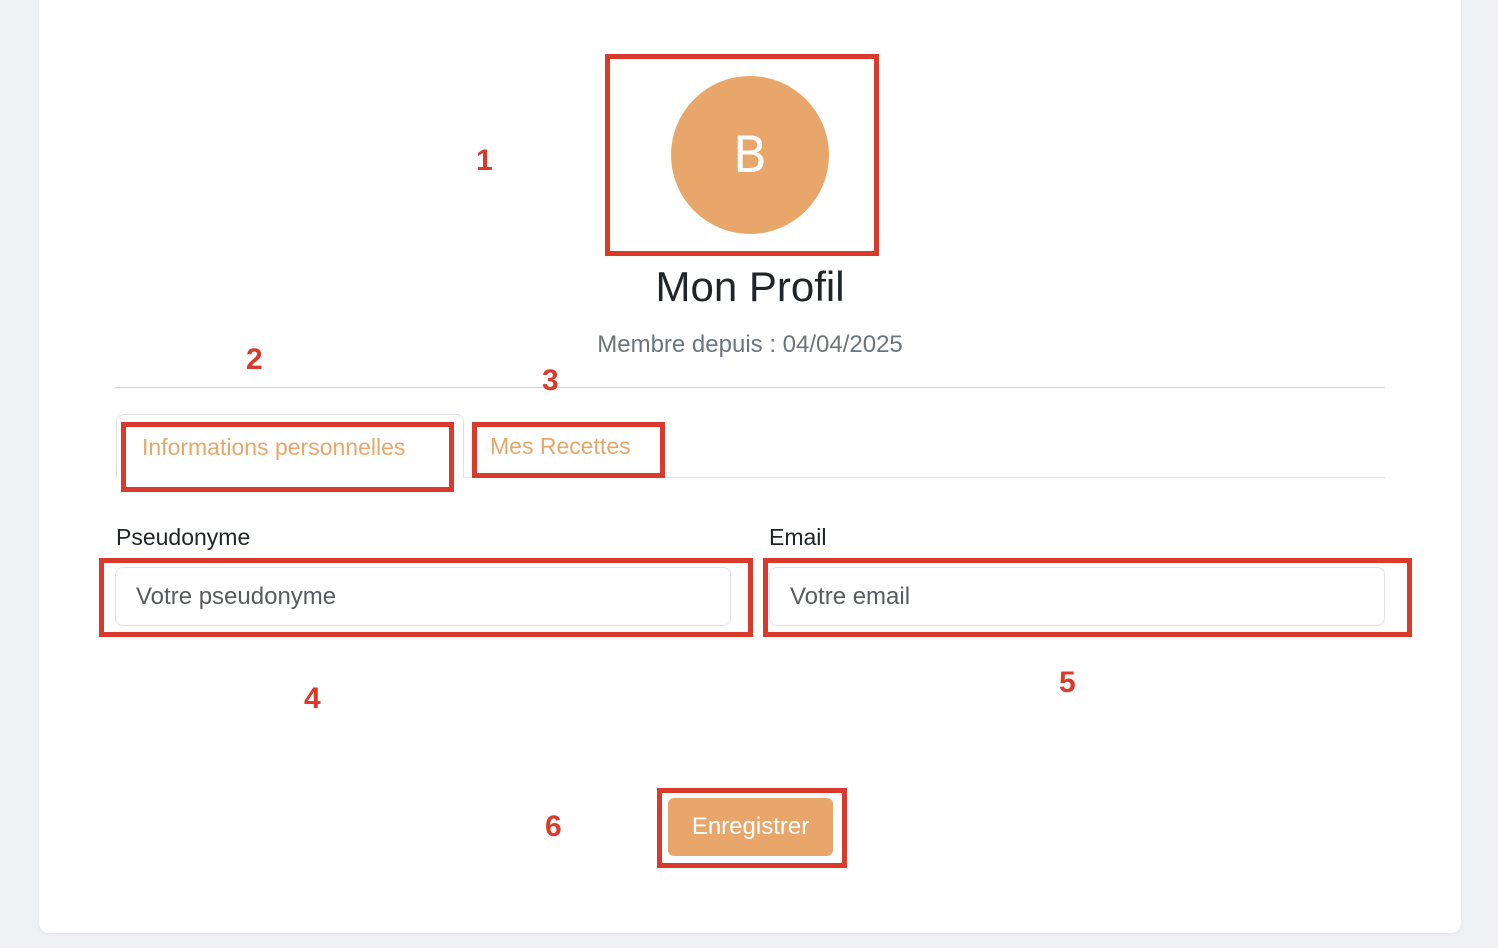 Image resolution: width=1498 pixels, height=948 pixels. I want to click on save-button: Enregistrer, so click(750, 827).